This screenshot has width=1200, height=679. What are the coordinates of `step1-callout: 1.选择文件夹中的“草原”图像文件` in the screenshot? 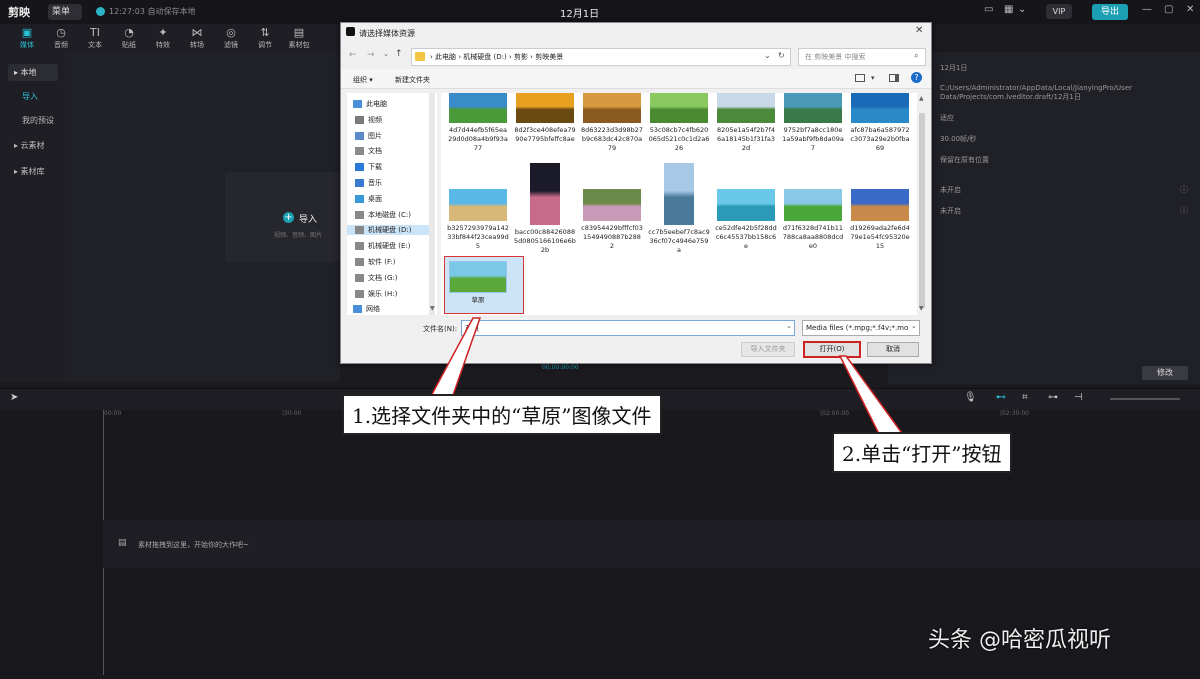 It's located at (502, 414).